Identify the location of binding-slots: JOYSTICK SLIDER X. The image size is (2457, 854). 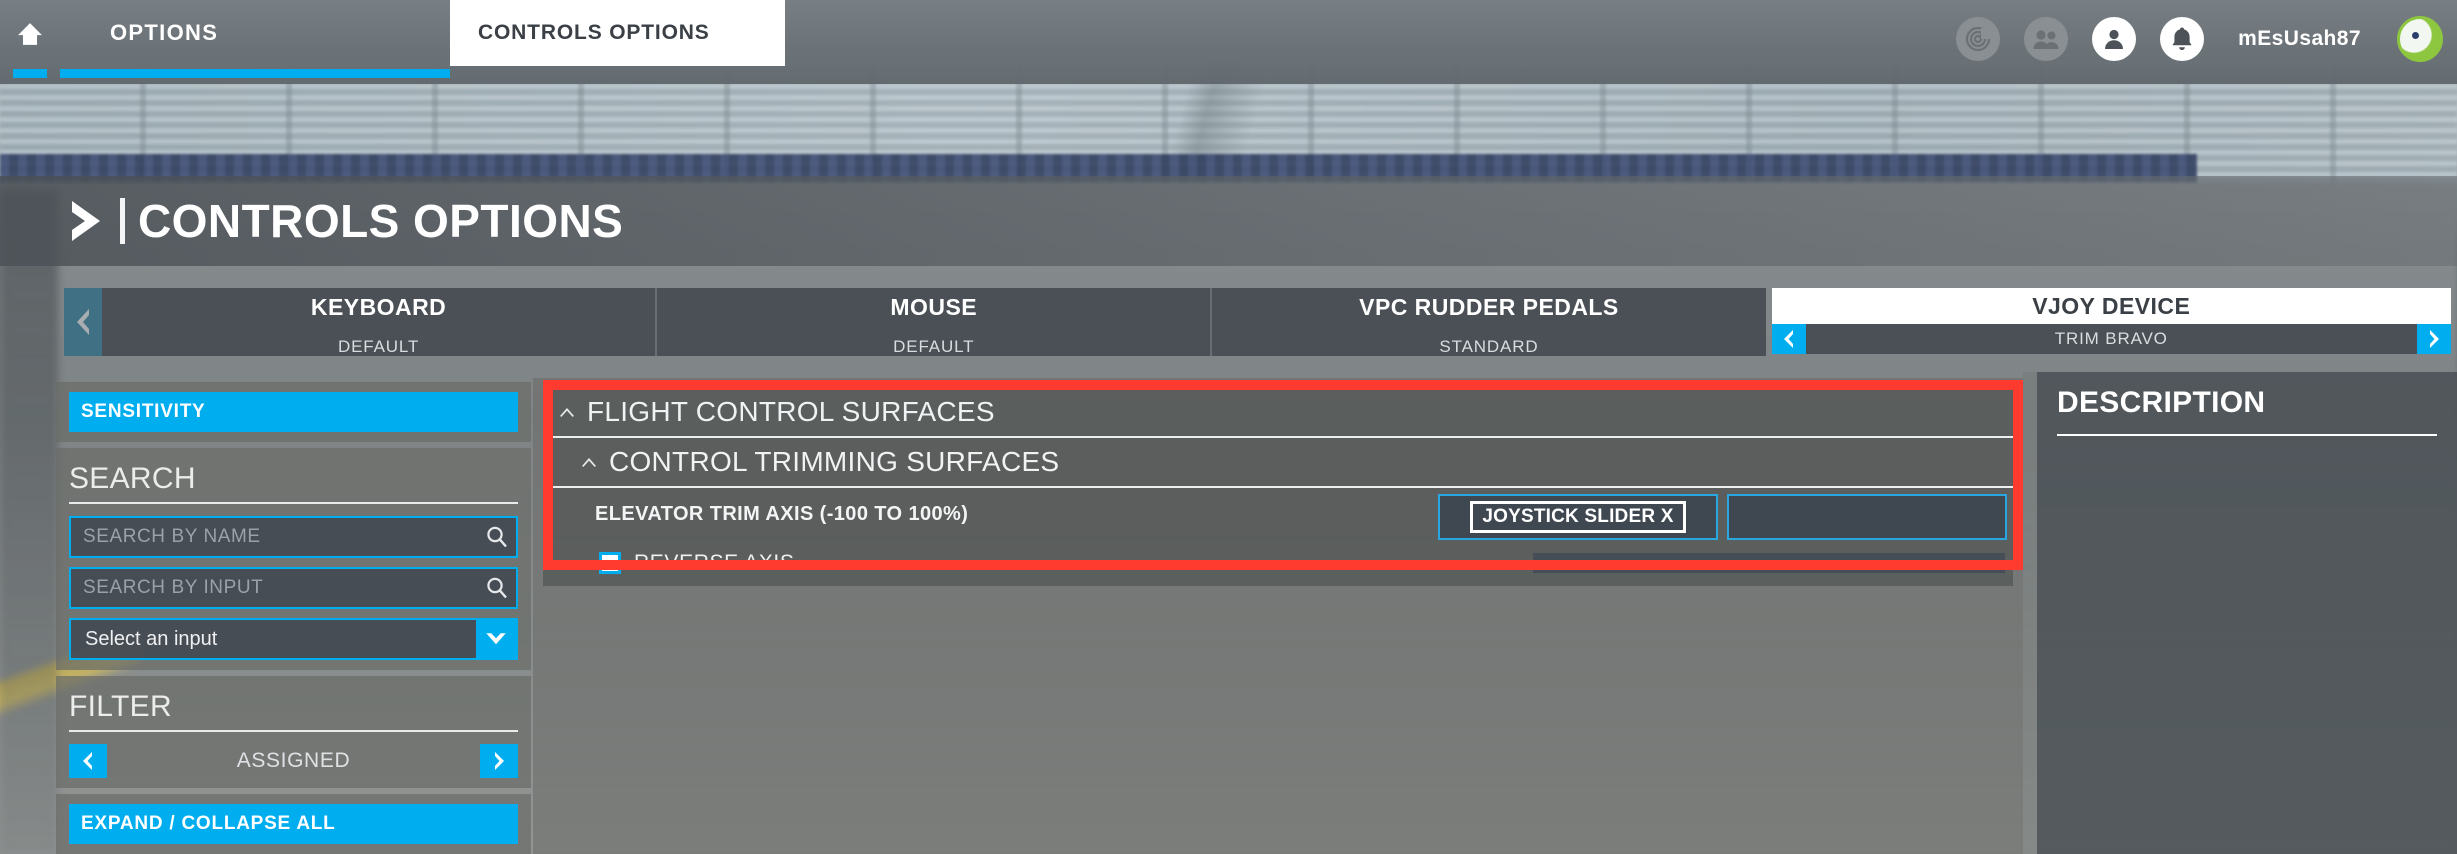
(1722, 517).